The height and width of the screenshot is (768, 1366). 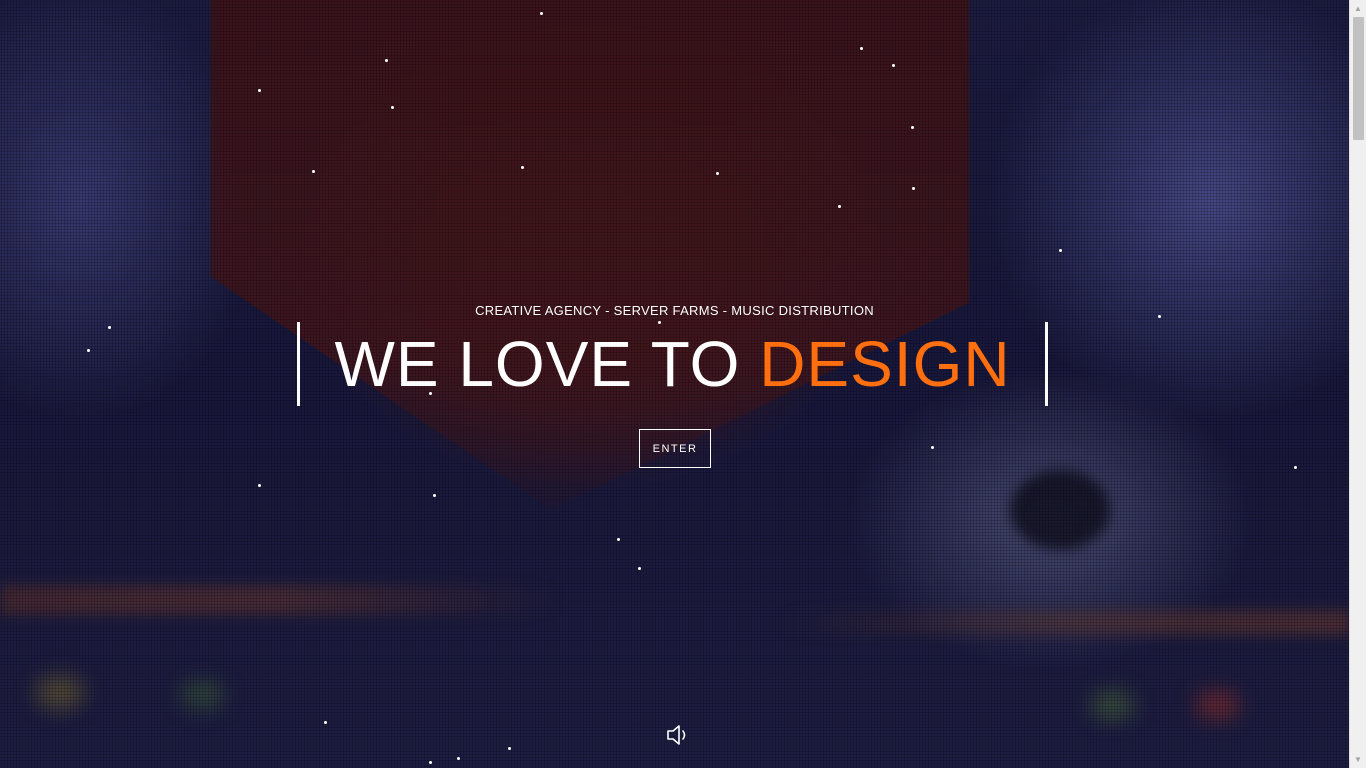 What do you see at coordinates (1358, 78) in the screenshot?
I see `scrollbar-thumb` at bounding box center [1358, 78].